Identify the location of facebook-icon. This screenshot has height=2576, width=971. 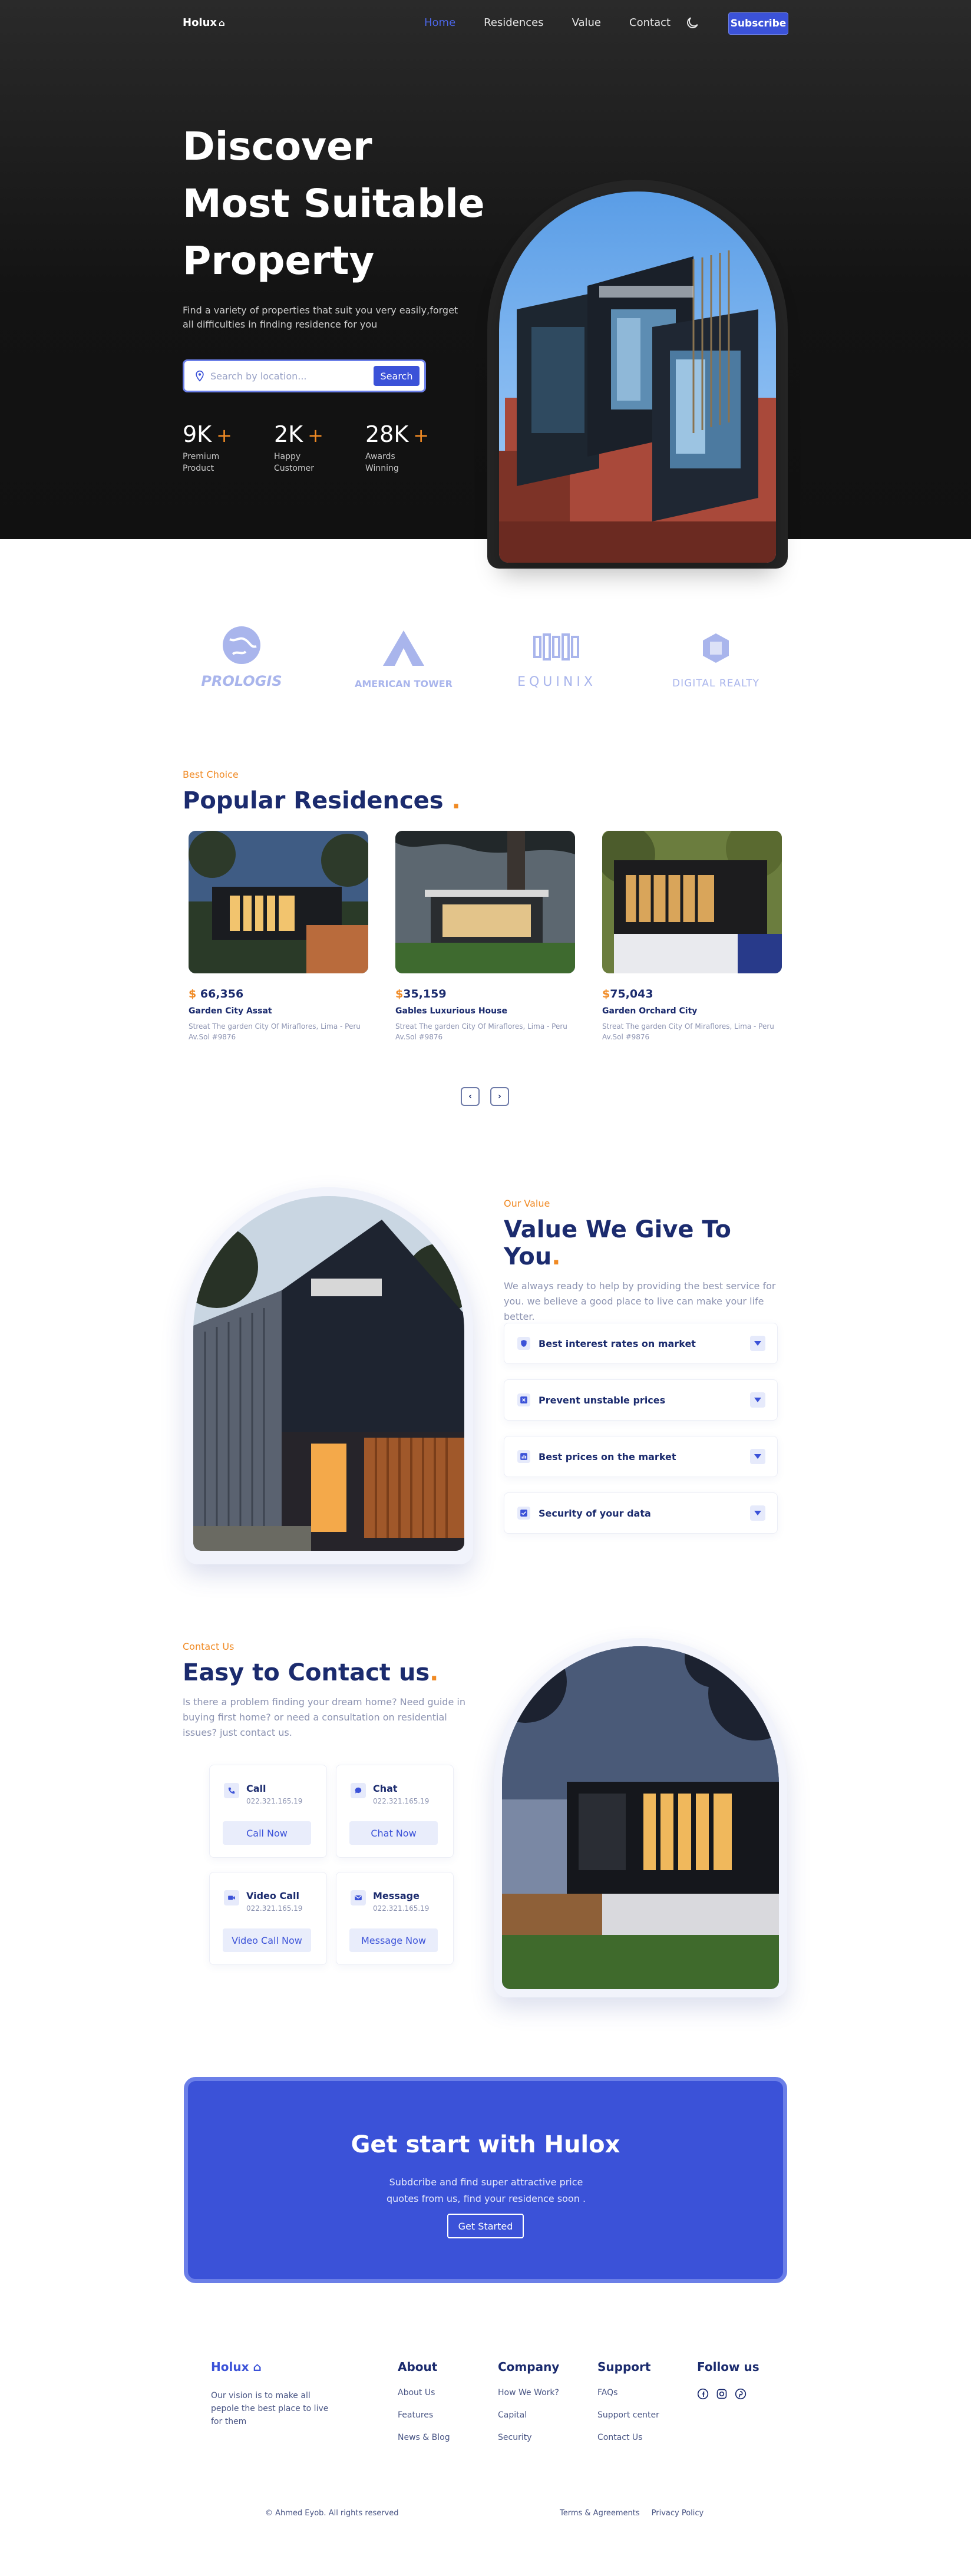
(703, 2394).